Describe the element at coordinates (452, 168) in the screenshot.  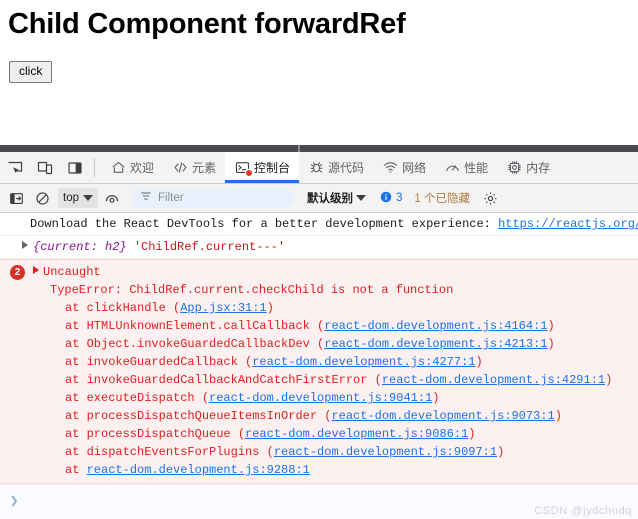
I see `gauge-icon` at that location.